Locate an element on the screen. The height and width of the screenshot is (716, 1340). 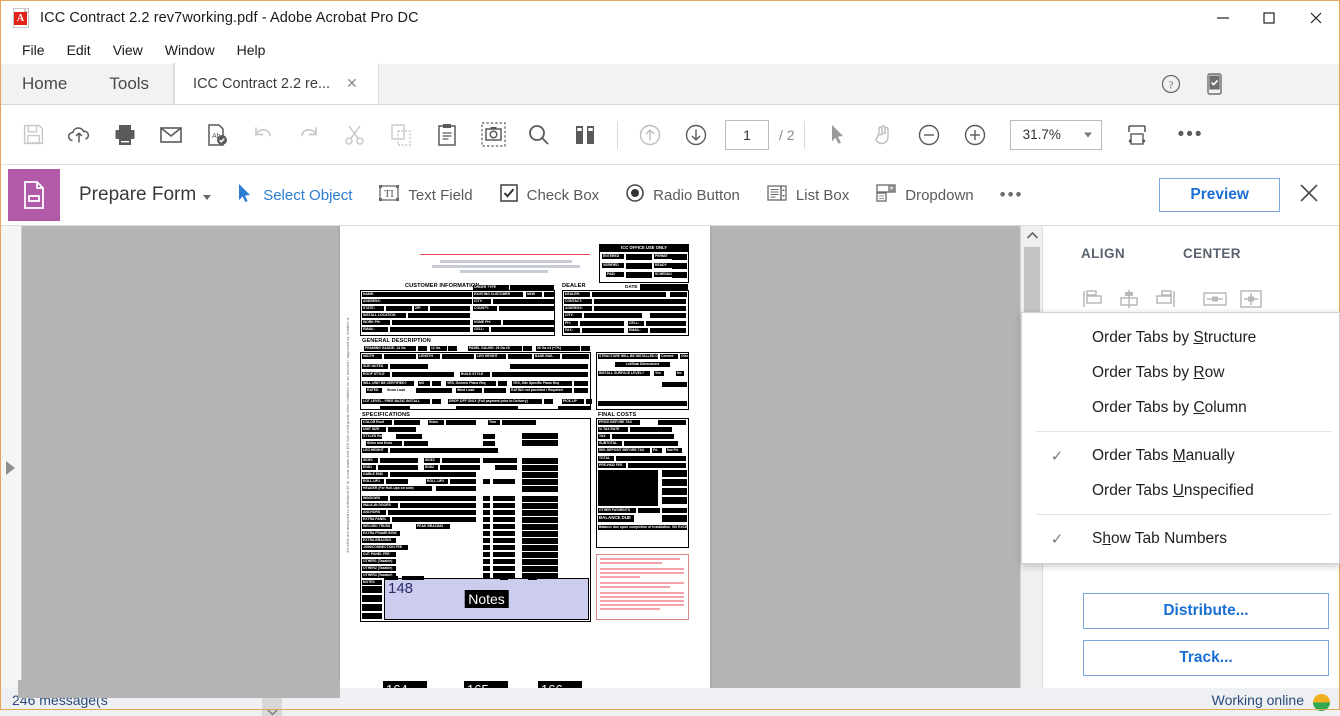
spec-anchors-value is located at coordinates (432, 512).